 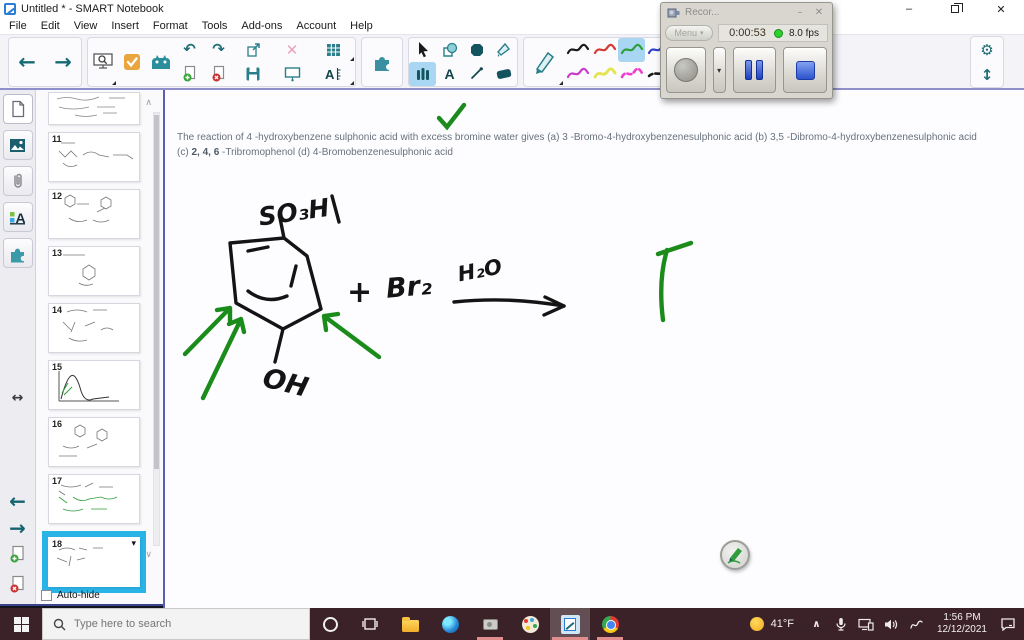 I want to click on taskbar-edge-button, so click(x=450, y=624).